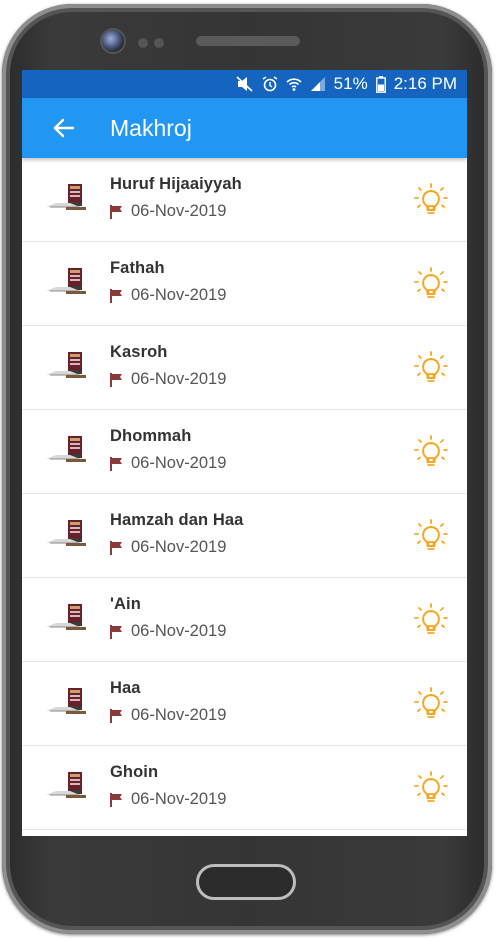 The width and height of the screenshot is (496, 939). I want to click on item-title: Ghoin, so click(134, 772).